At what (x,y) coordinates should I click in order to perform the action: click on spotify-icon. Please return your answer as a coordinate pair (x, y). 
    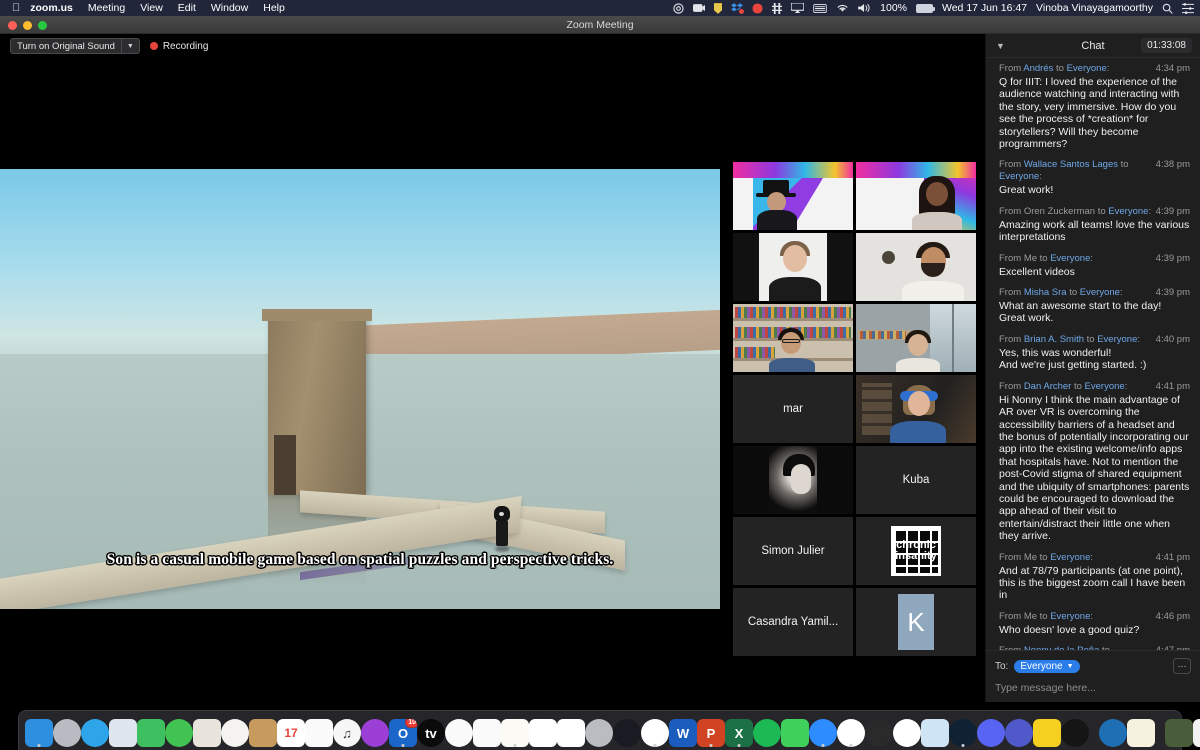
    Looking at the image, I should click on (767, 729).